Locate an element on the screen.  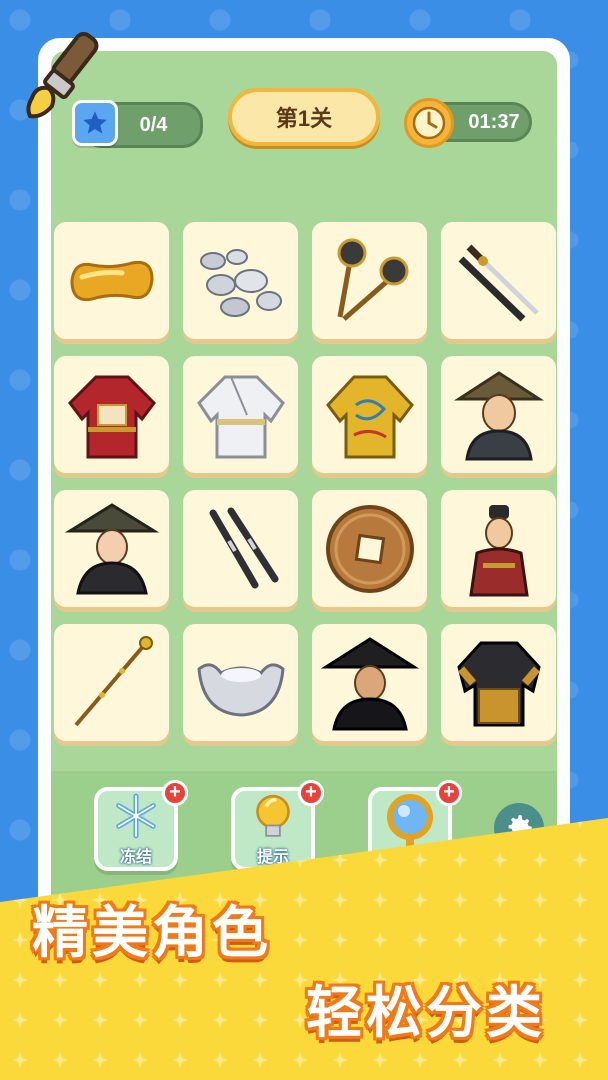
tile-gold-ingot-bar is located at coordinates (111, 280).